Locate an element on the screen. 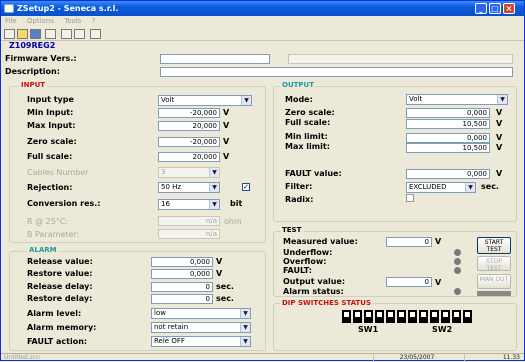 The height and width of the screenshot is (362, 525). fault-value-field: 0,000 is located at coordinates (448, 174).